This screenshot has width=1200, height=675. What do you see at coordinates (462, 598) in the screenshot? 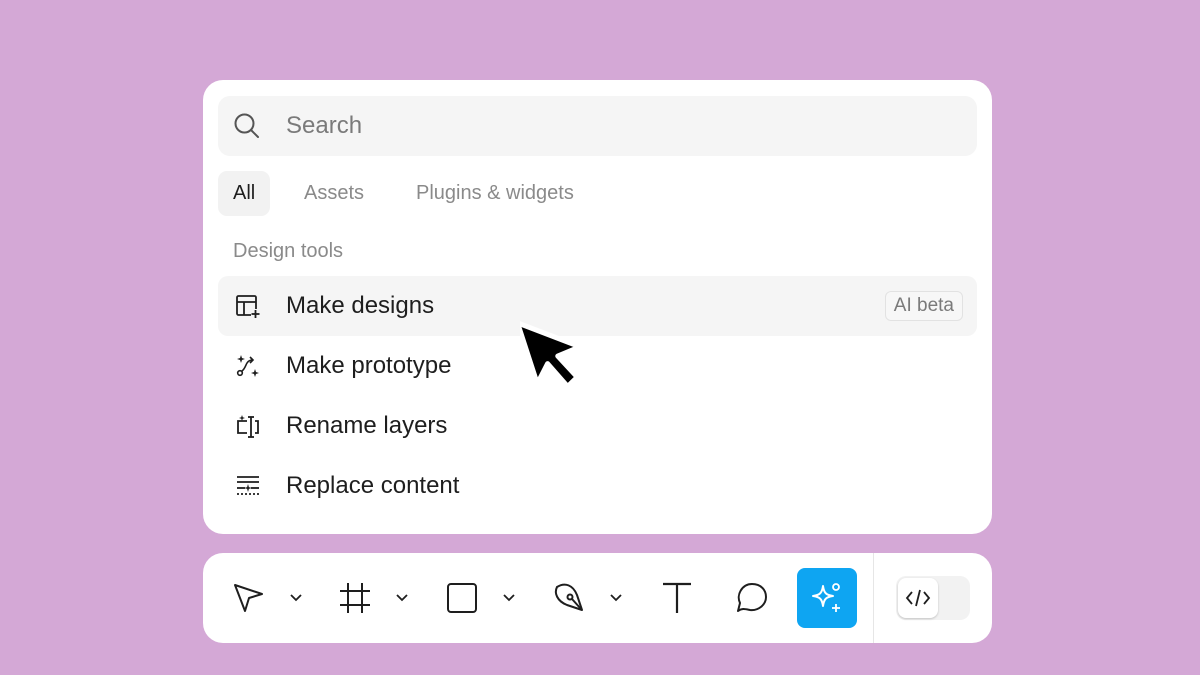
I see `rectangle-tool-icon` at bounding box center [462, 598].